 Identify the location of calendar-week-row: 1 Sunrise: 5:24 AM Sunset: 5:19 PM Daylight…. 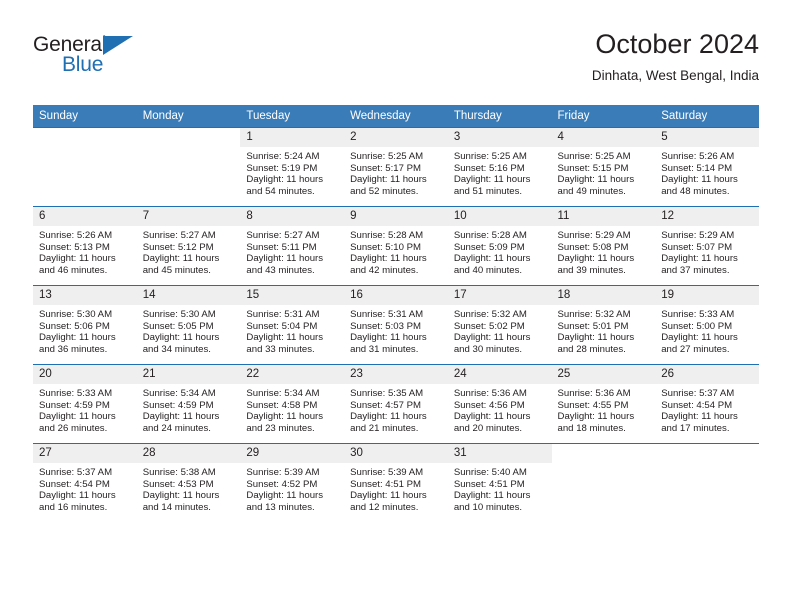
(396, 167).